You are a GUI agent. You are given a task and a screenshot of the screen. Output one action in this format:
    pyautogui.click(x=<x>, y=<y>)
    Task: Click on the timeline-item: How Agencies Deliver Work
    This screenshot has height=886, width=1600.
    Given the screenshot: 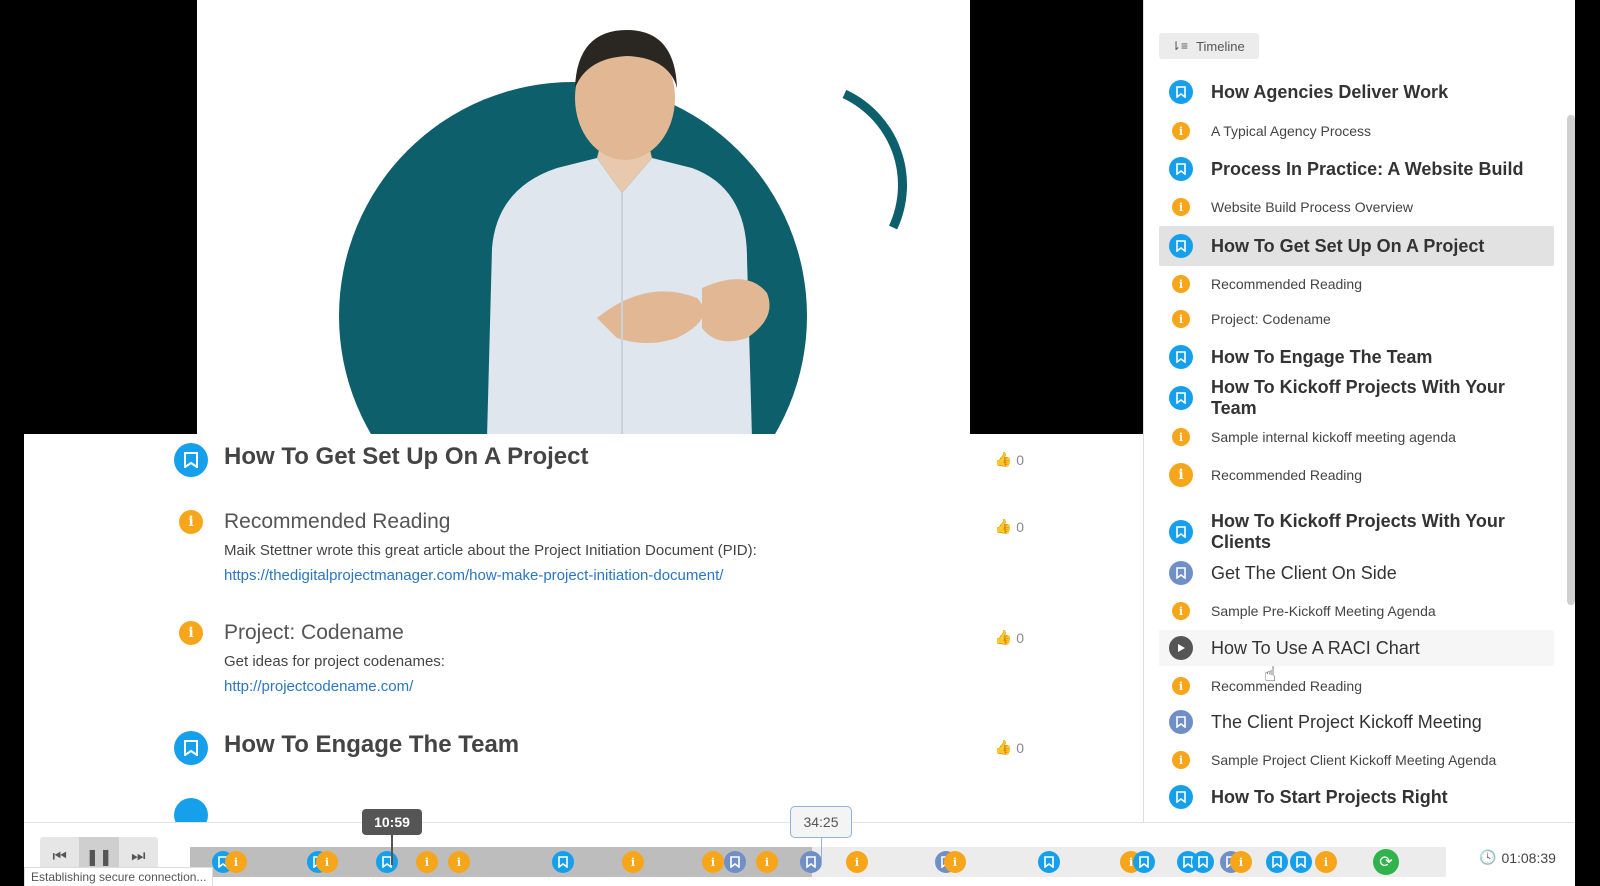 What is the action you would take?
    pyautogui.click(x=1356, y=92)
    